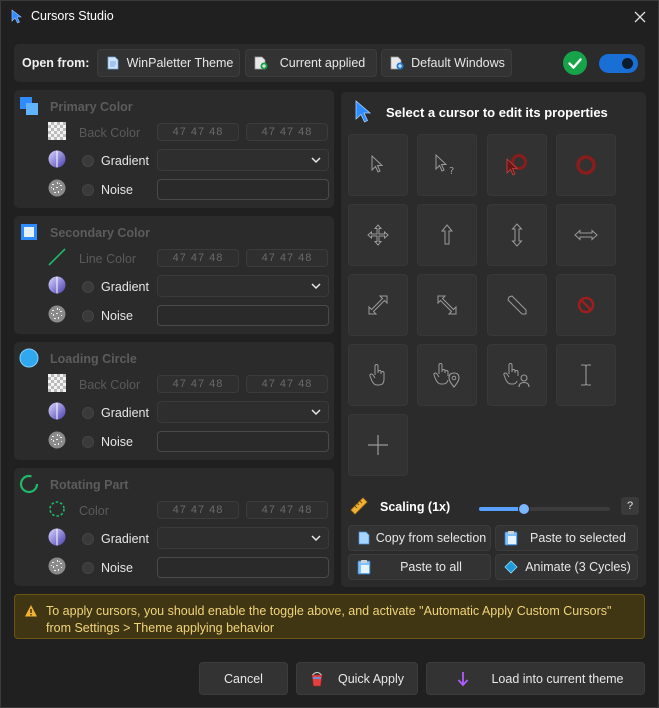 The image size is (659, 708). Describe the element at coordinates (415, 507) in the screenshot. I see `scaling-label: Scaling (1x)` at that location.